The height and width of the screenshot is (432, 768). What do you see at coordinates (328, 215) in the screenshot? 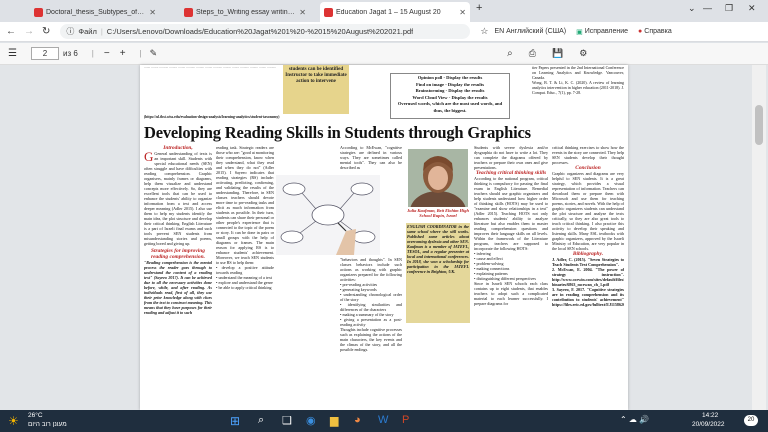
I see `graphic-organizer-illustration` at bounding box center [328, 215].